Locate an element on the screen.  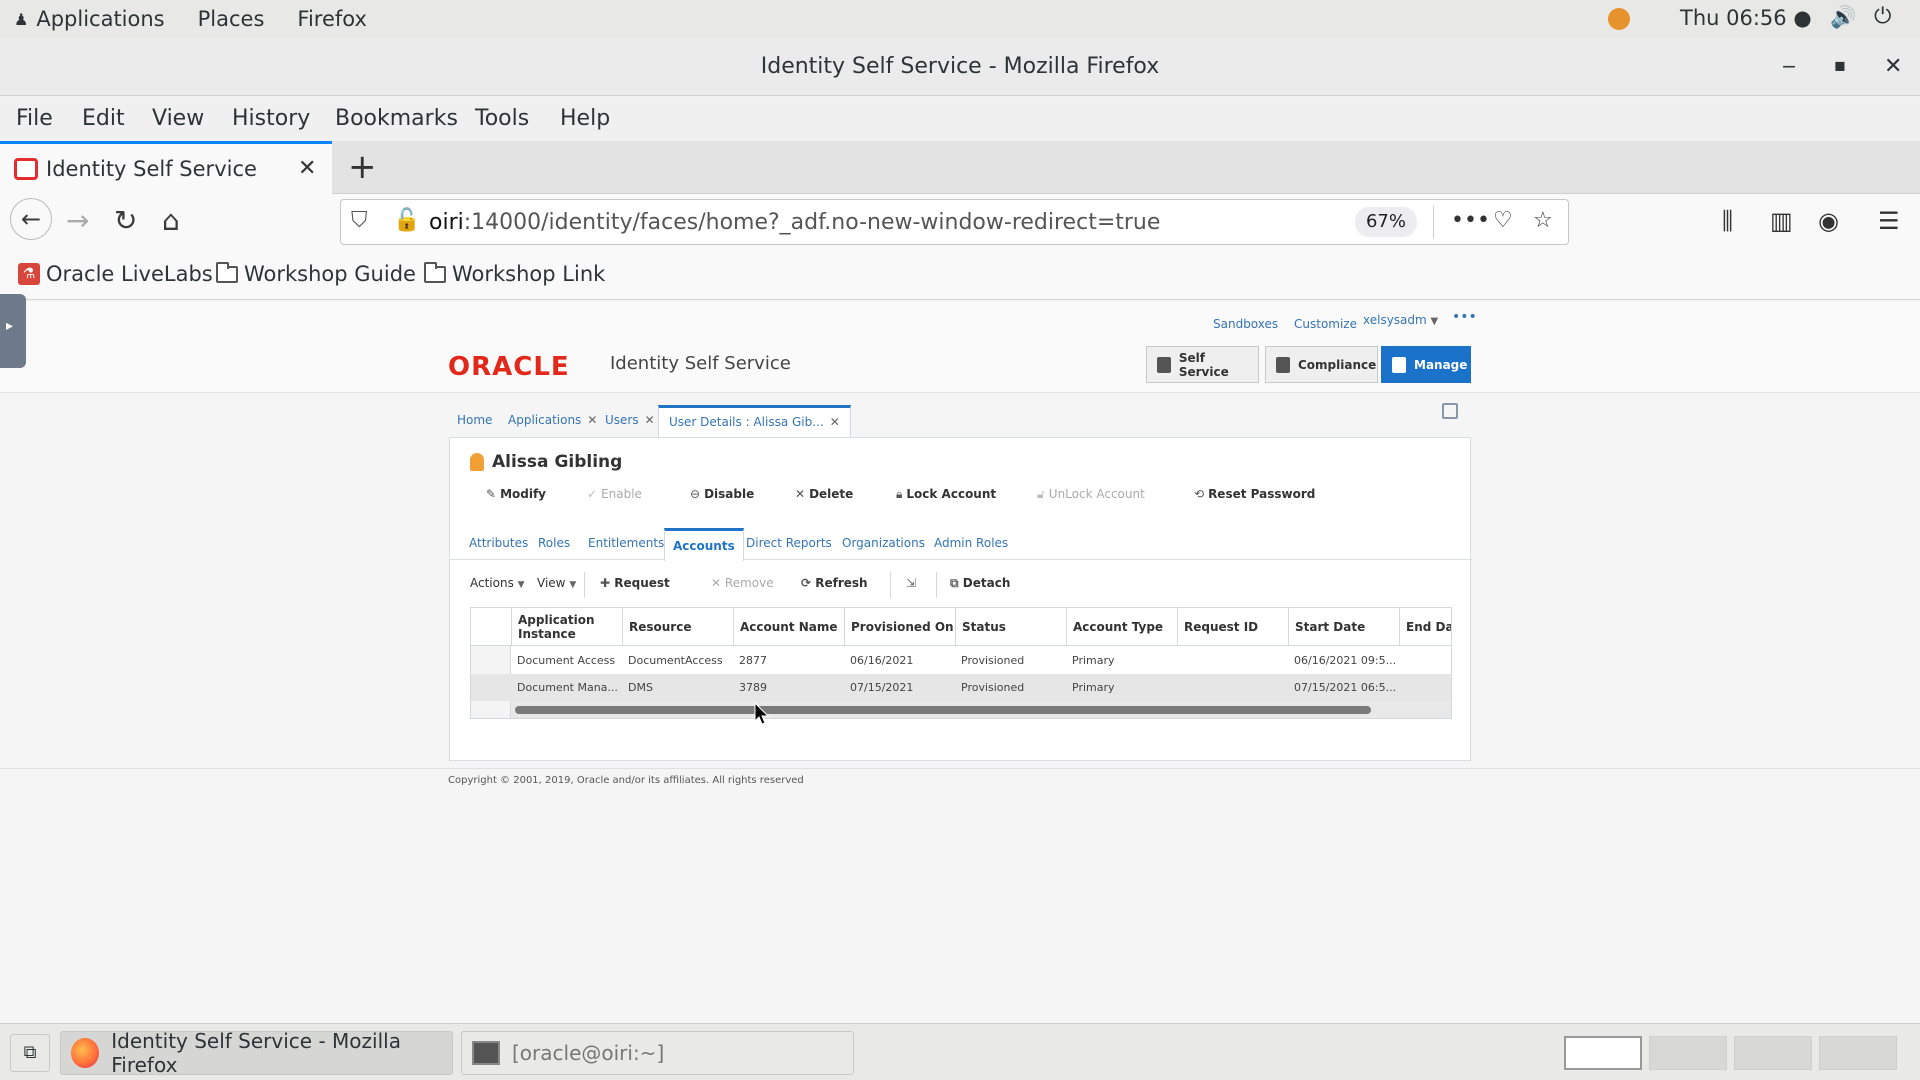
show-desktop-icon: ⧉ is located at coordinates (30, 1053).